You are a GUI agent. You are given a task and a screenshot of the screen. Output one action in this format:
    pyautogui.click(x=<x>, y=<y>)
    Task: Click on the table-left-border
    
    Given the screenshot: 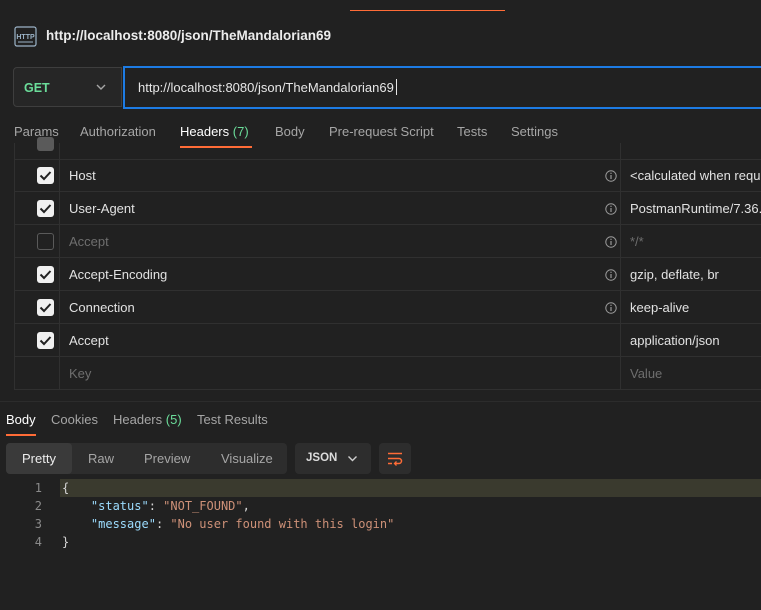 What is the action you would take?
    pyautogui.click(x=14, y=266)
    